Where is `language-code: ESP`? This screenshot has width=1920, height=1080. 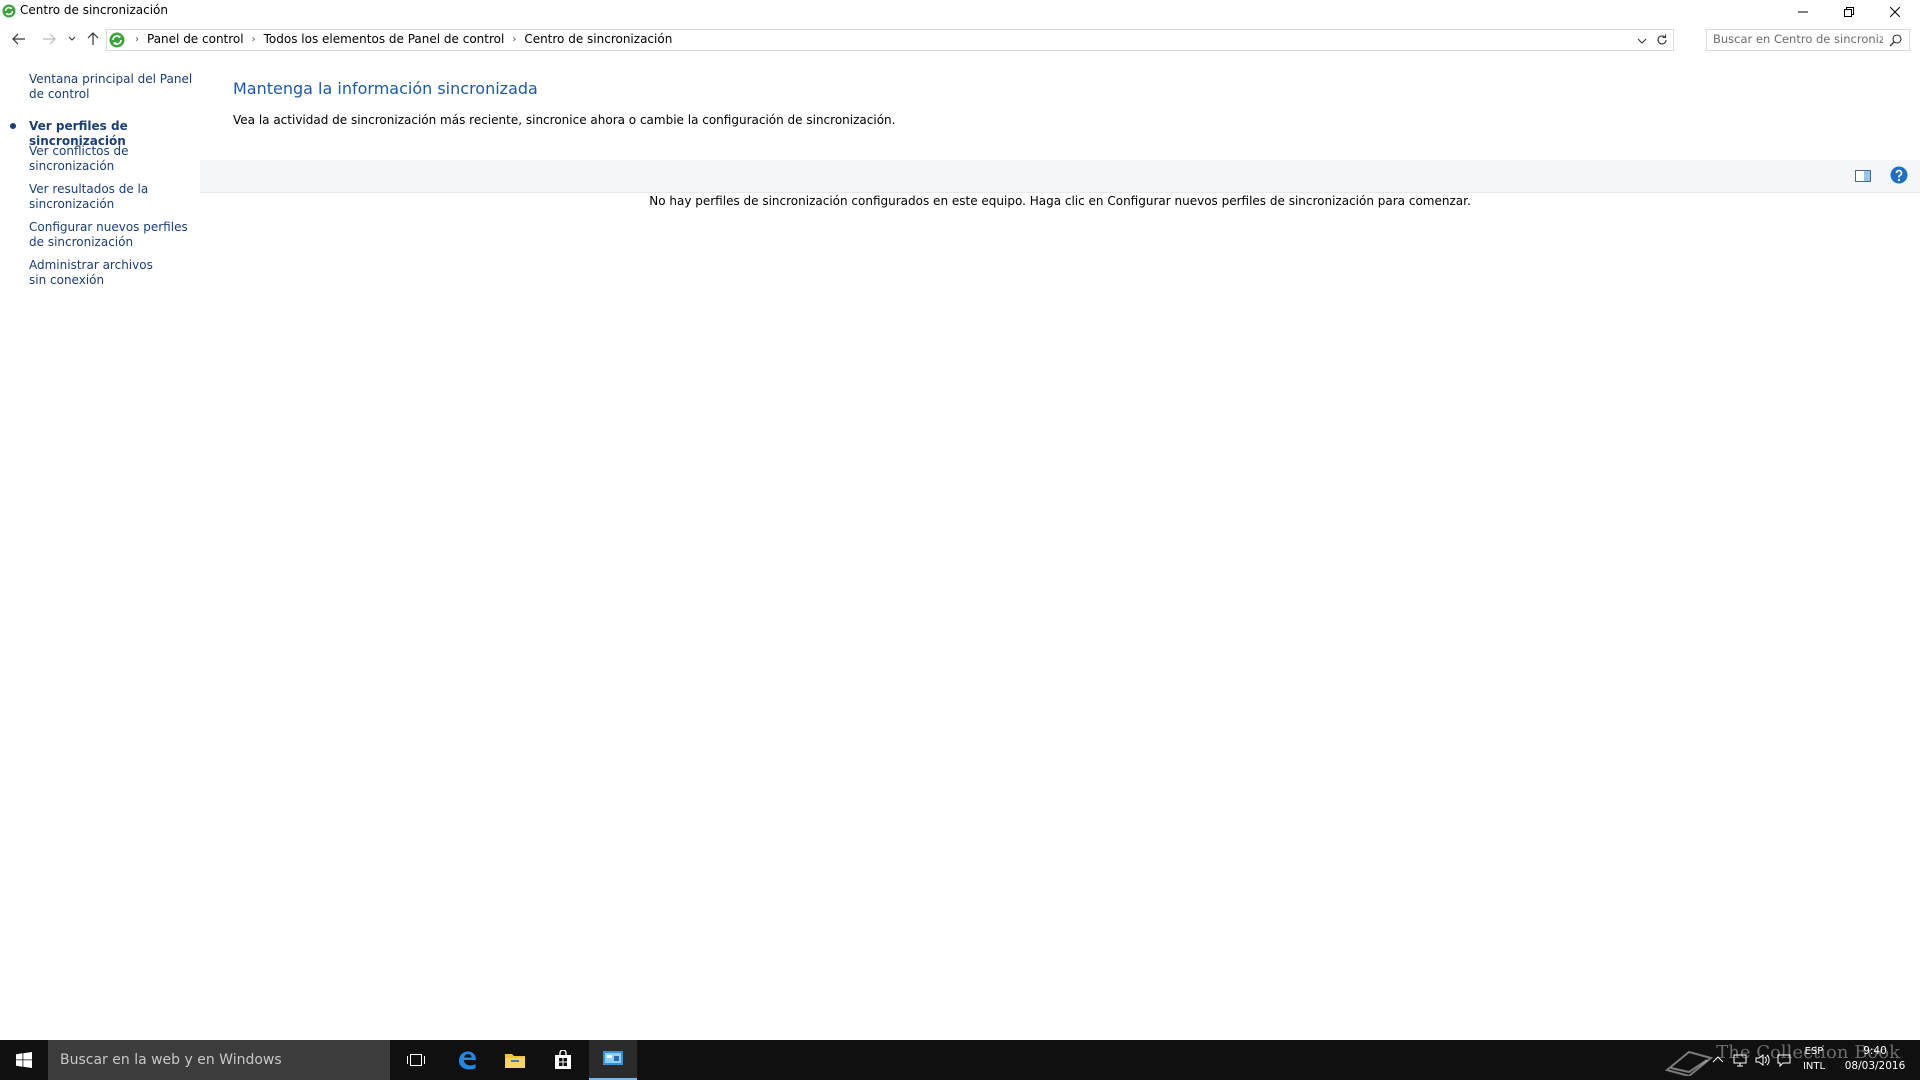
language-code: ESP is located at coordinates (1814, 1051).